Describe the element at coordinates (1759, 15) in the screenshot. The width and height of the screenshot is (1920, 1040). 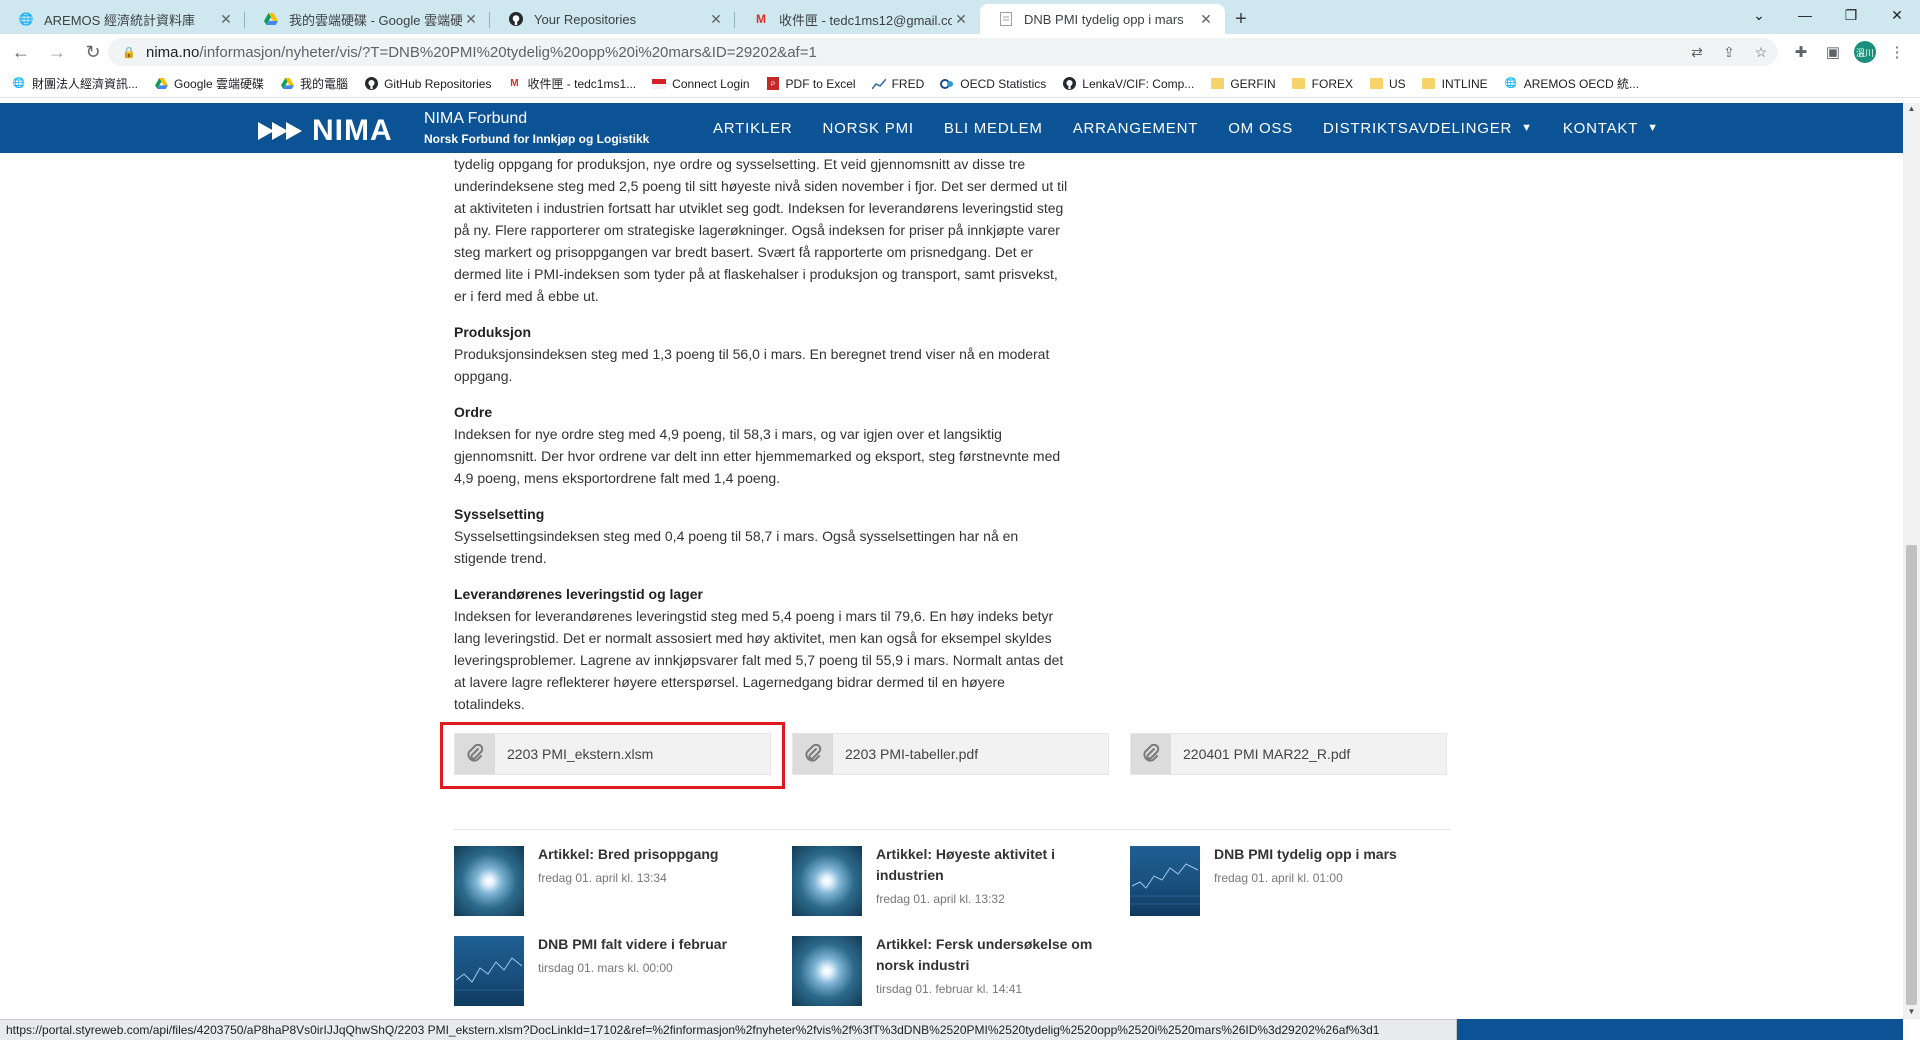
I see `tab-search-icon: ⌄` at that location.